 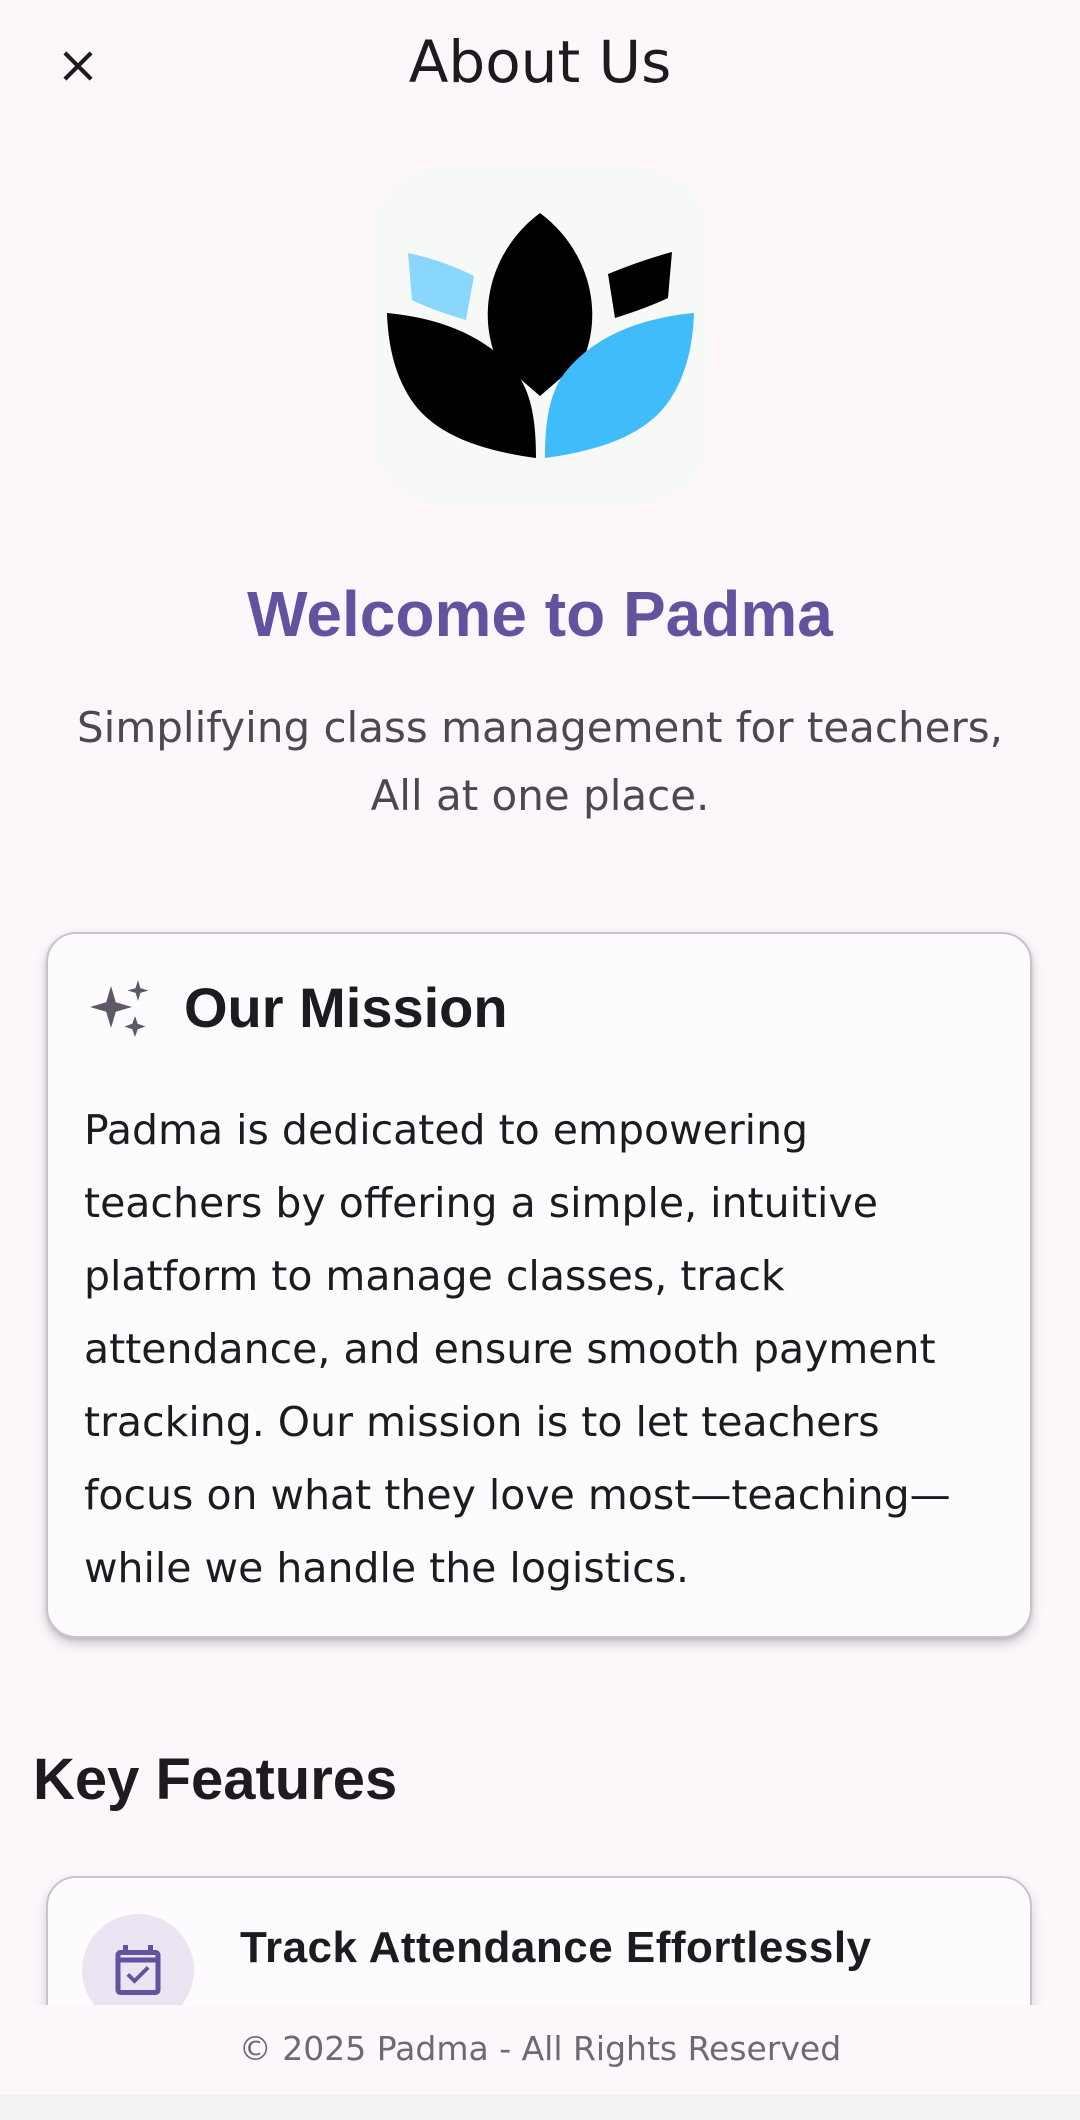 I want to click on mission-line: attendance, and ensure smooth payment, so click(x=510, y=1349).